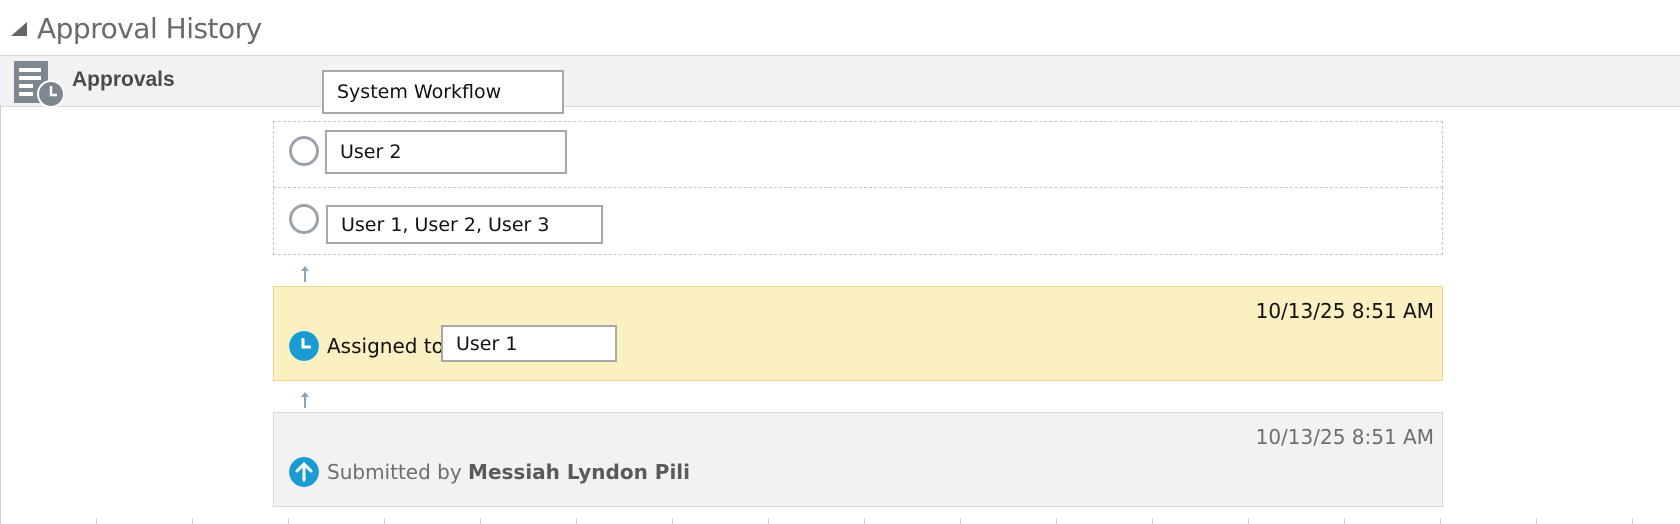  What do you see at coordinates (1344, 311) in the screenshot?
I see `assigned-timestamp: 10/13/25 8:51 AM` at bounding box center [1344, 311].